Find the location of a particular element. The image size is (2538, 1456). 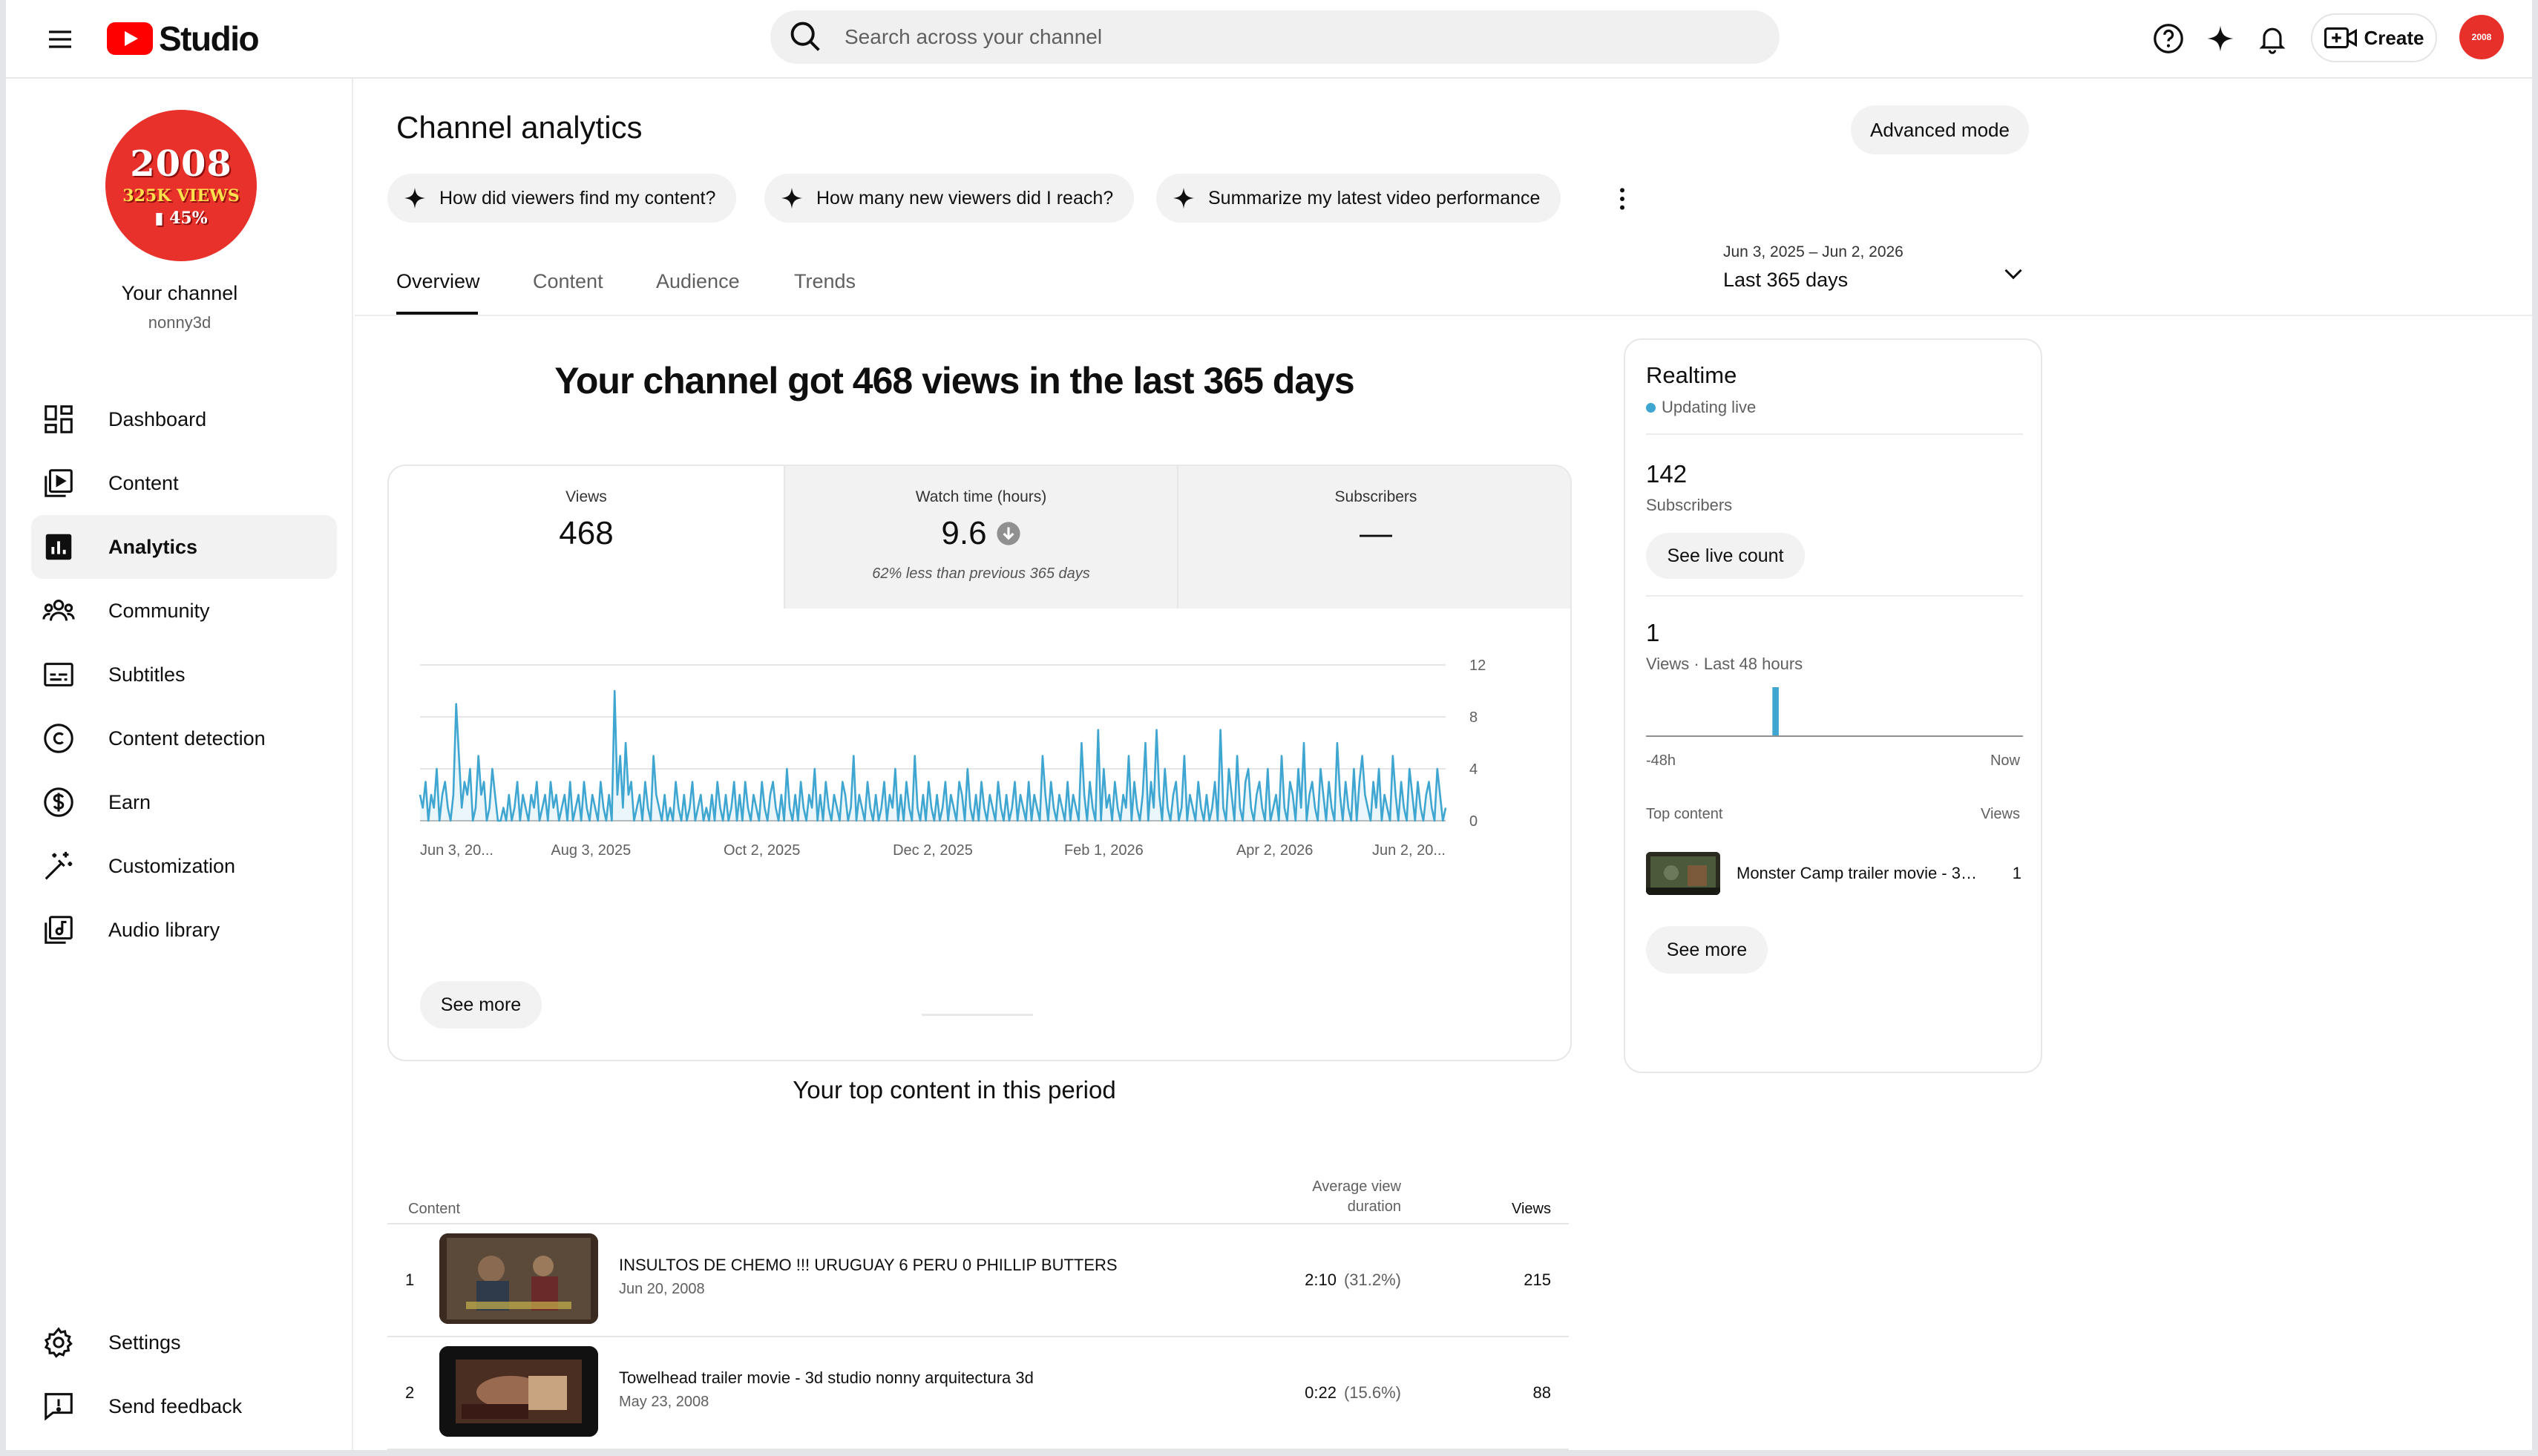

column-header-avd: Average view duration is located at coordinates (1356, 1197).